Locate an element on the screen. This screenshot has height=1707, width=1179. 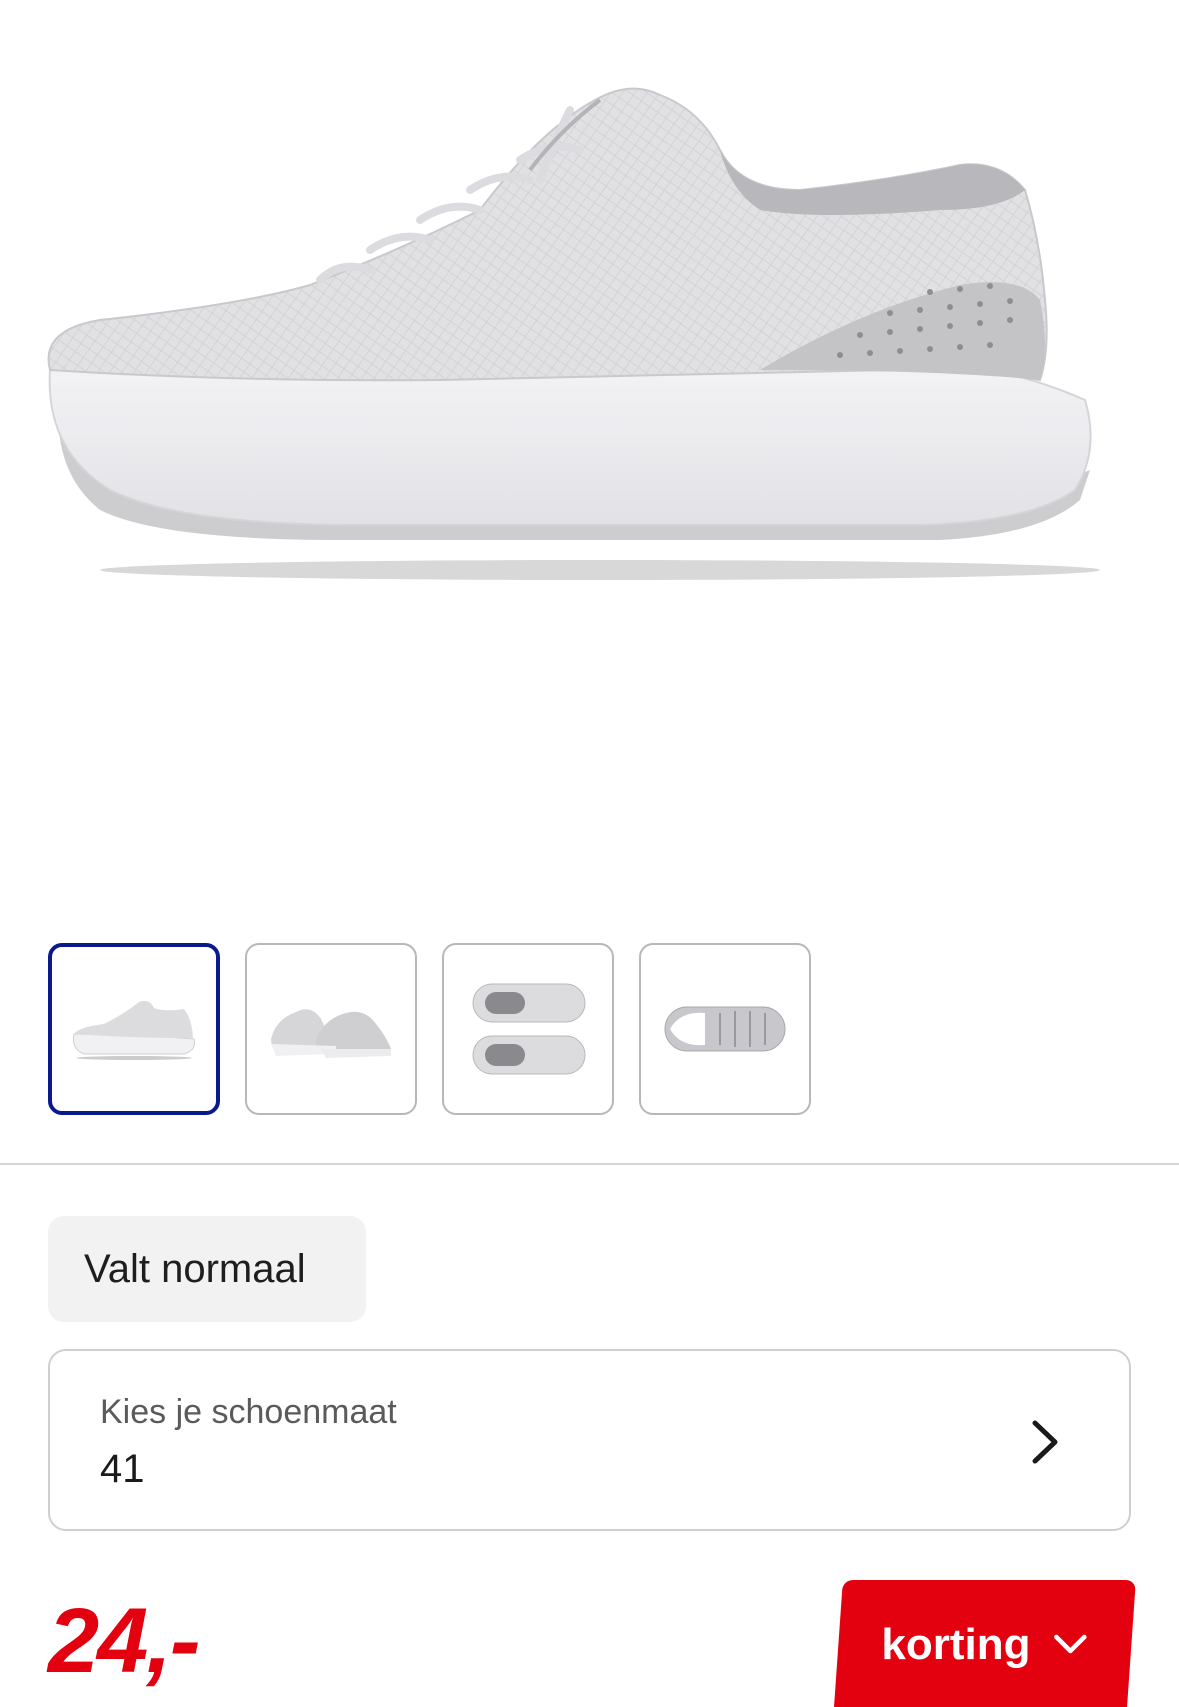
shoe-pair-thumb-icon is located at coordinates (331, 1033).